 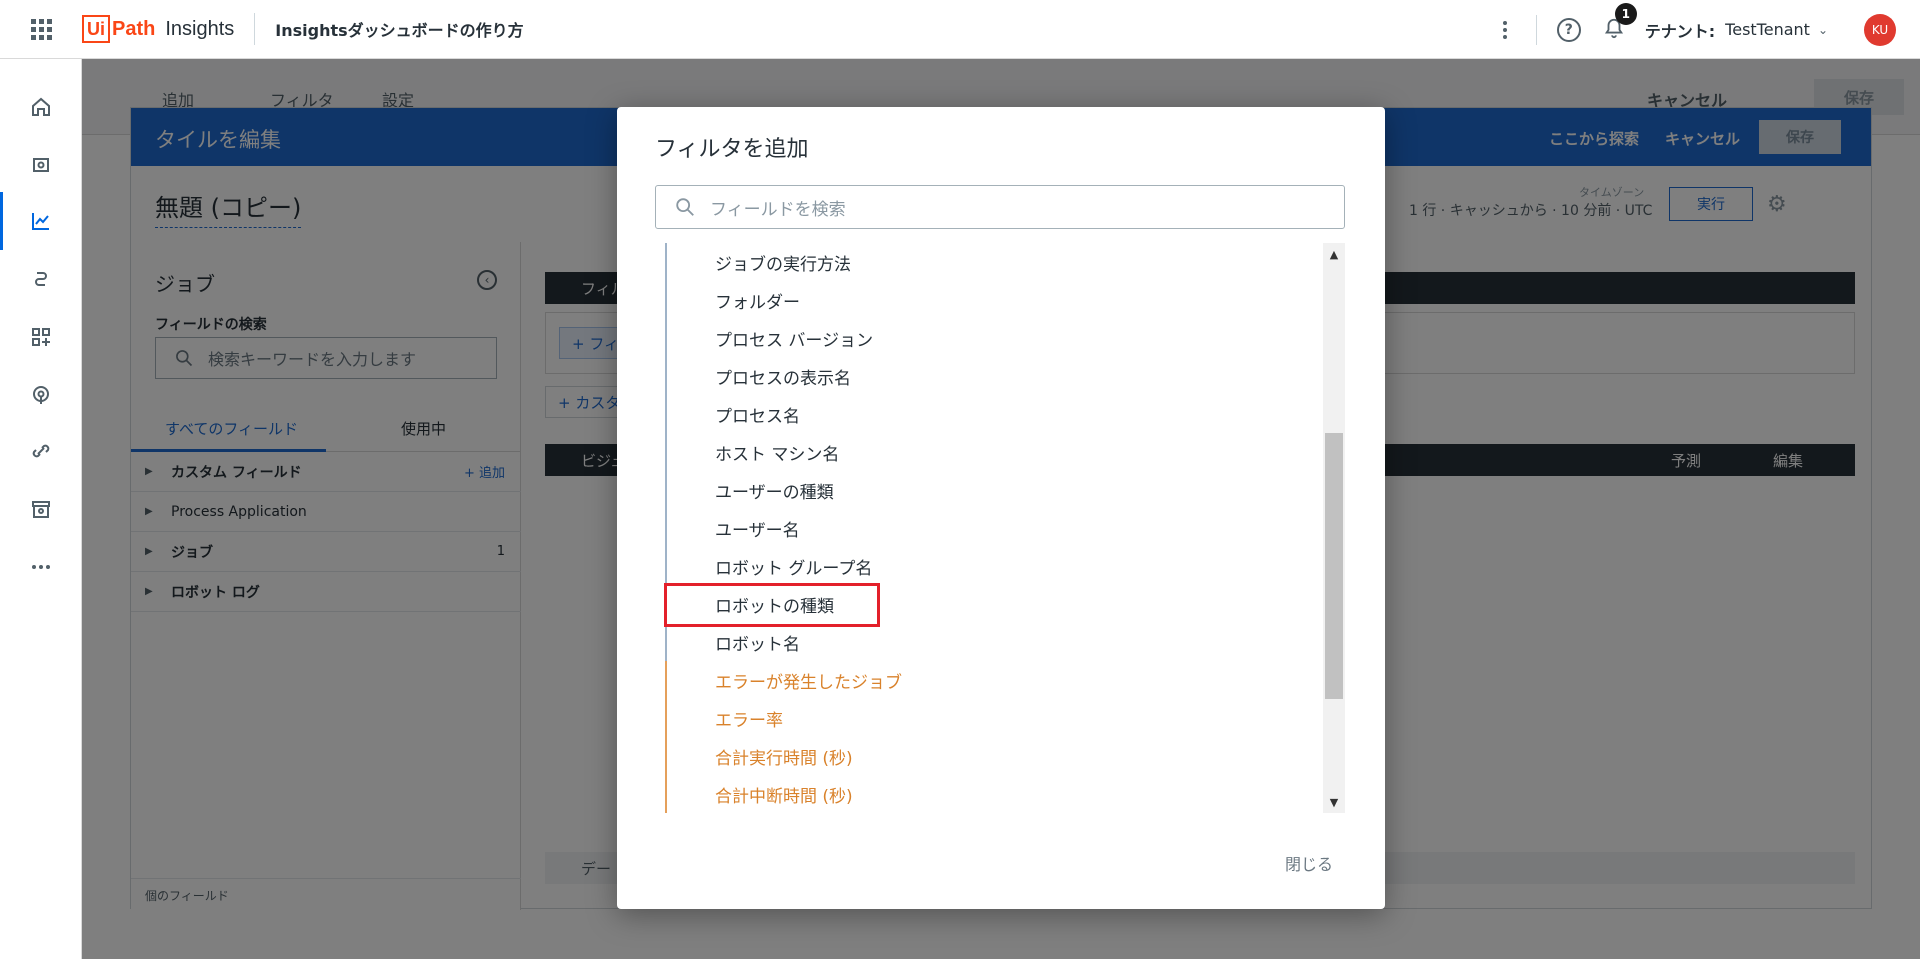 I want to click on home-icon, so click(x=41, y=106).